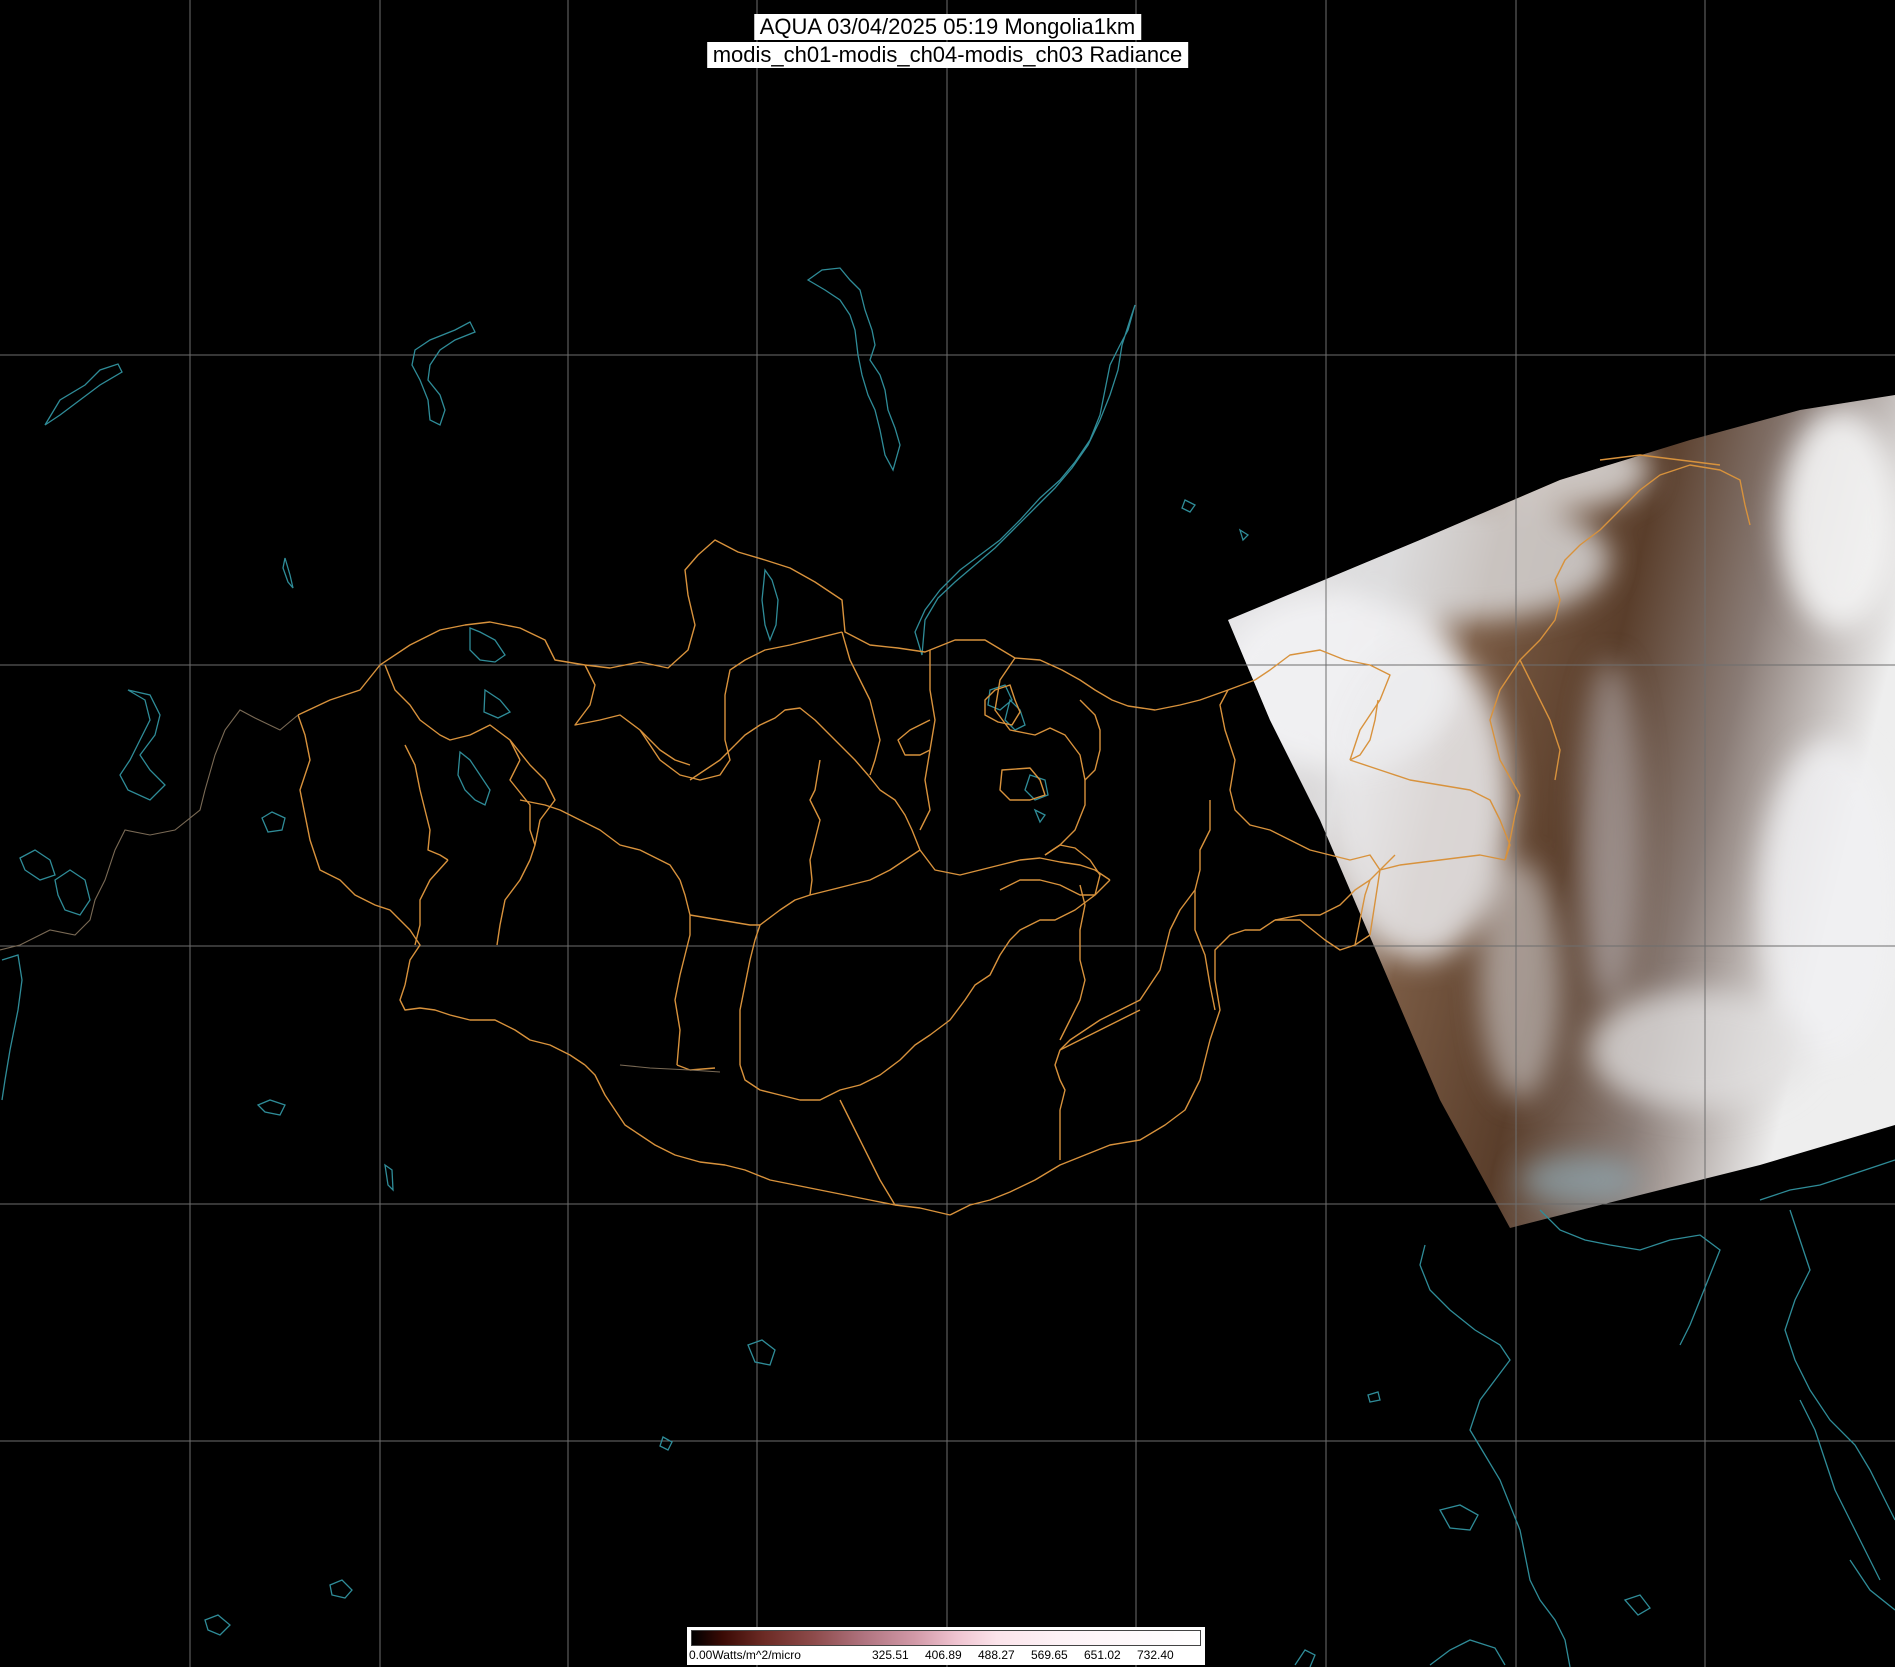 Image resolution: width=1895 pixels, height=1667 pixels. I want to click on colorbar-tick-label: 406.89, so click(943, 1655).